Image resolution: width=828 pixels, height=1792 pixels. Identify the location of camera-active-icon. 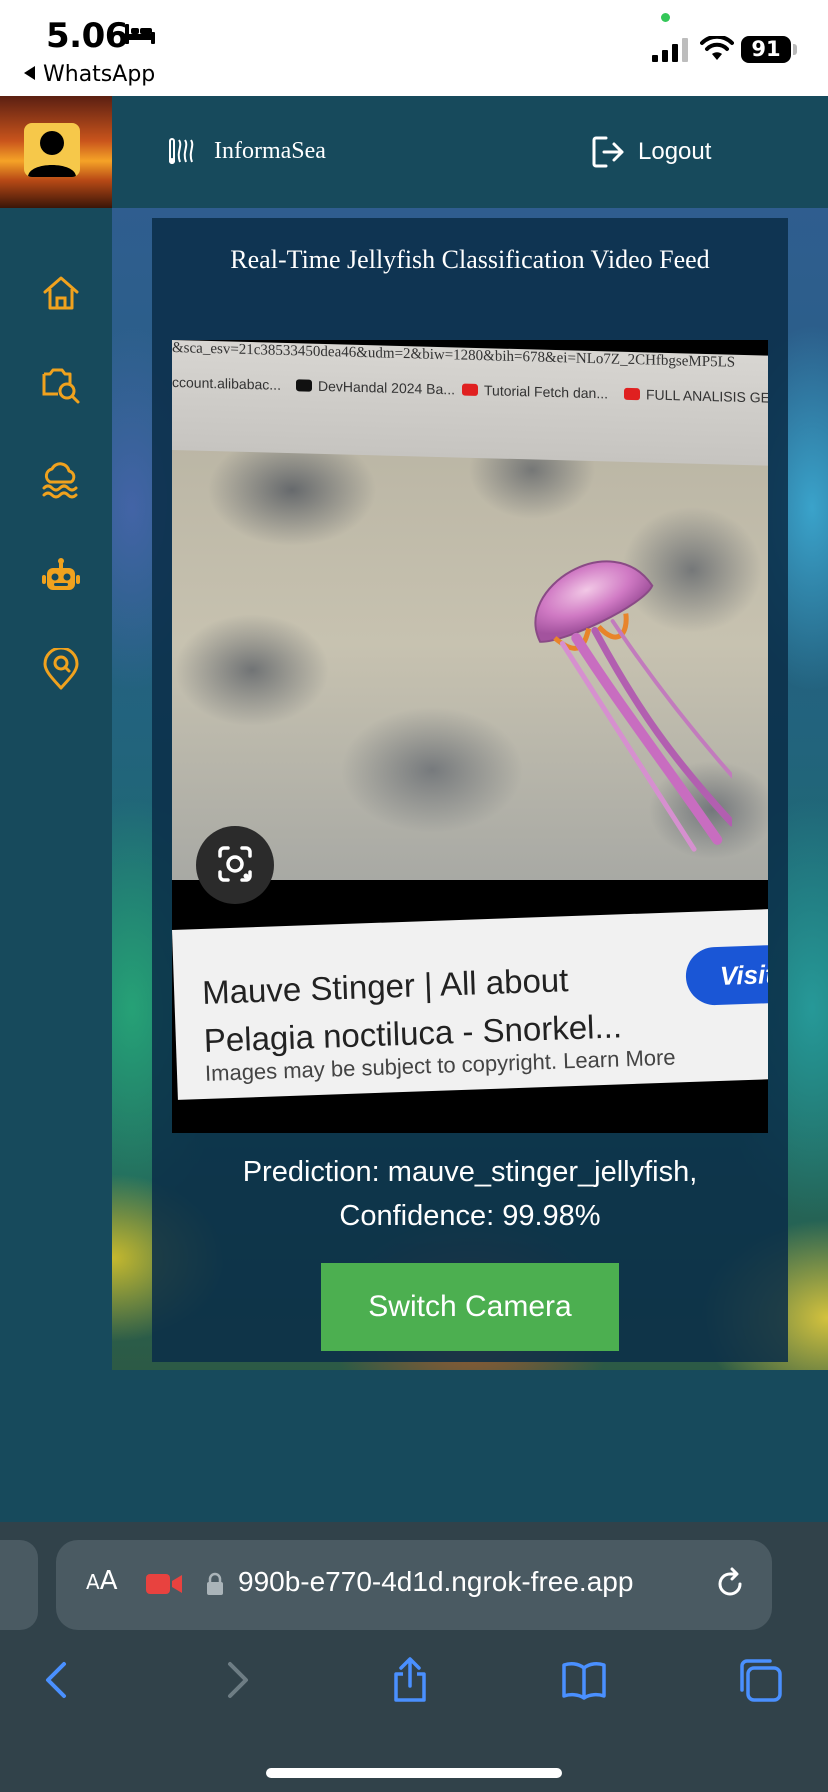
(164, 1584).